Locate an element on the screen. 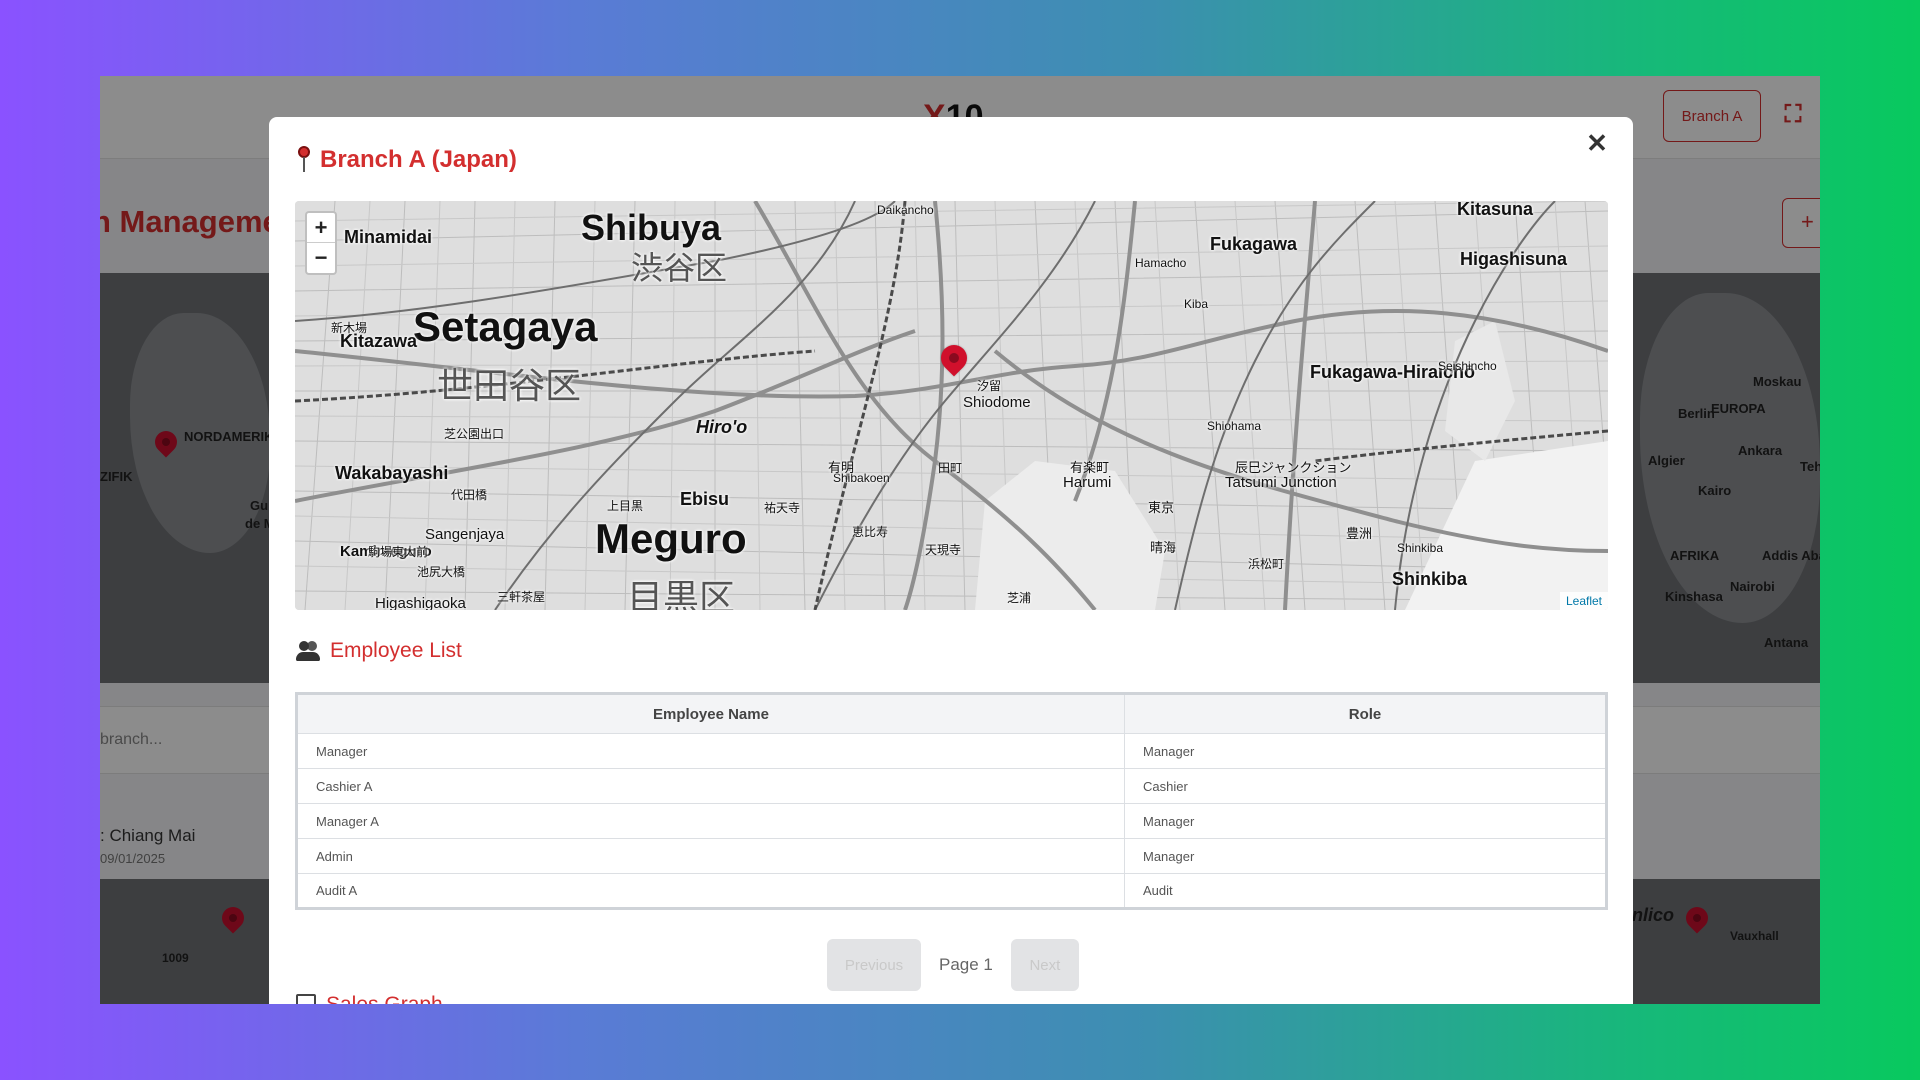  map-label: 代田橋 is located at coordinates (469, 495).